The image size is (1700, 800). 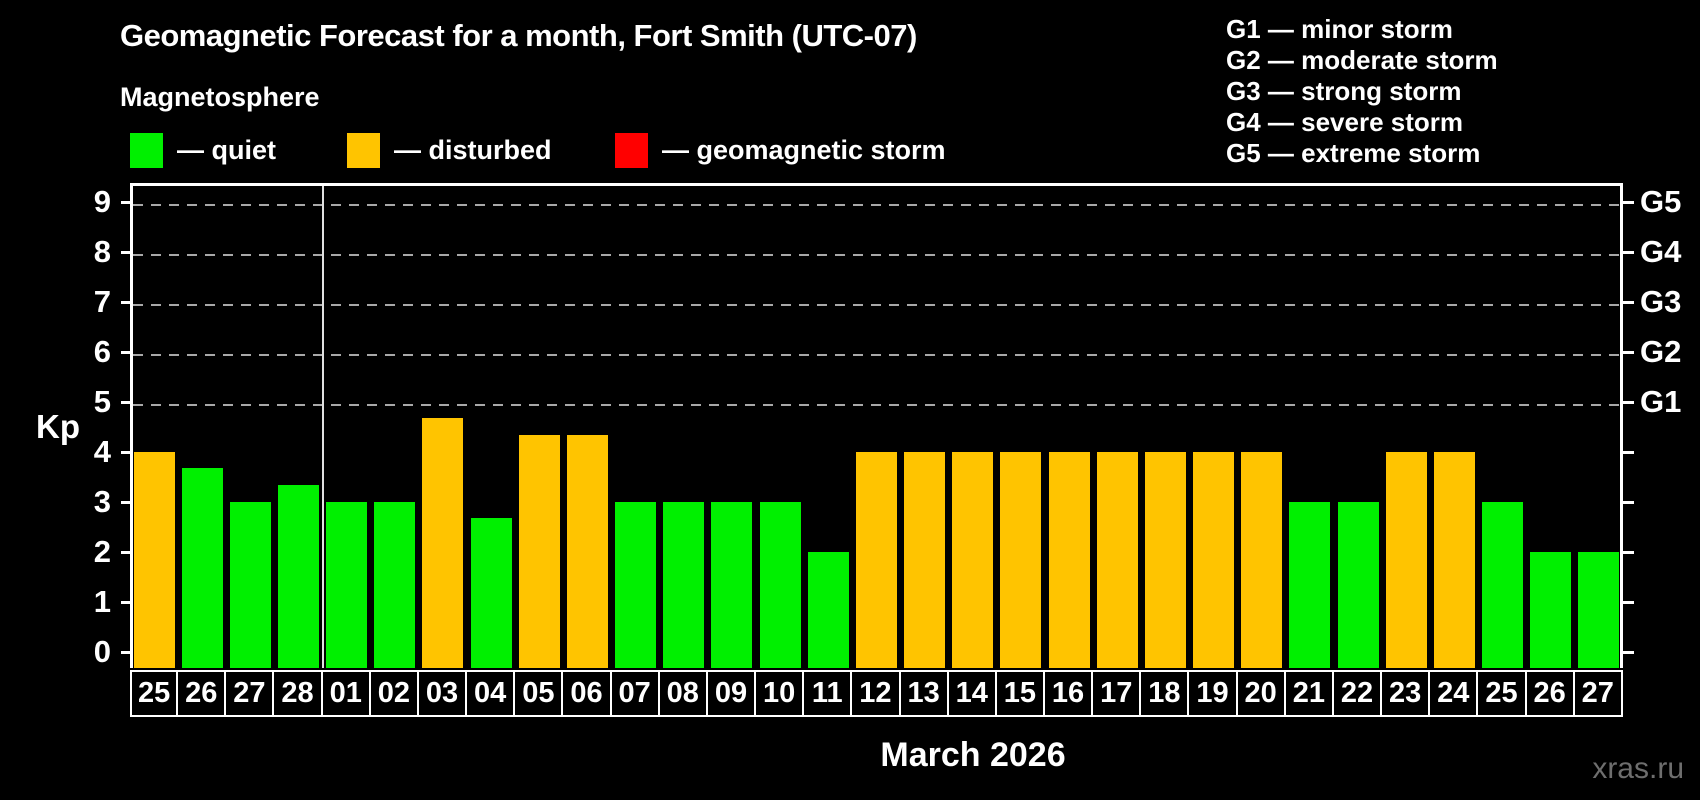 What do you see at coordinates (1597, 693) in the screenshot?
I see `date-cell-mar-27: 27` at bounding box center [1597, 693].